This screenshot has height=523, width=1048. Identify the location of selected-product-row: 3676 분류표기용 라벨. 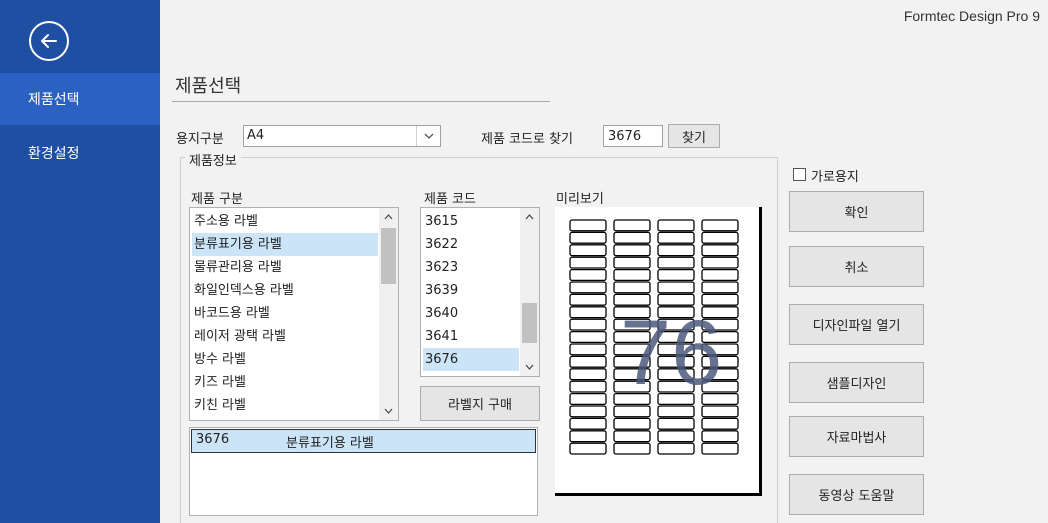
(363, 441).